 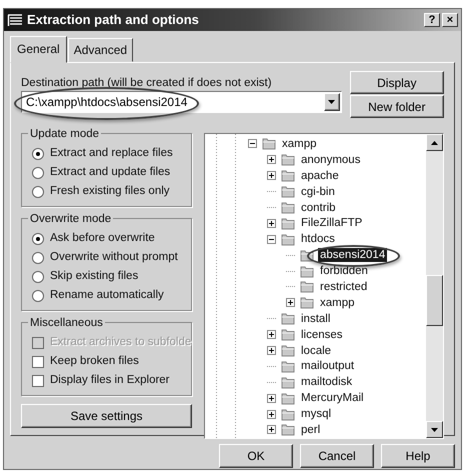 I want to click on scroll-down-button, so click(x=434, y=429).